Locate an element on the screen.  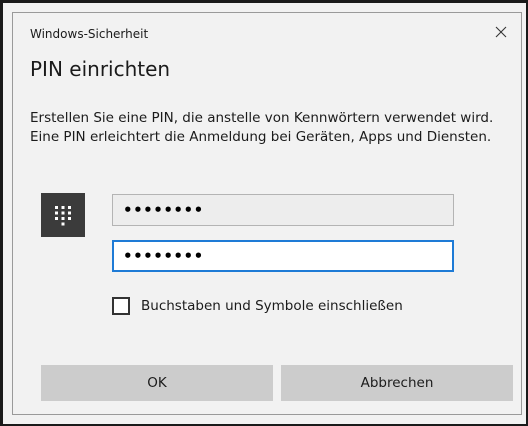
ok-button: OK is located at coordinates (157, 383).